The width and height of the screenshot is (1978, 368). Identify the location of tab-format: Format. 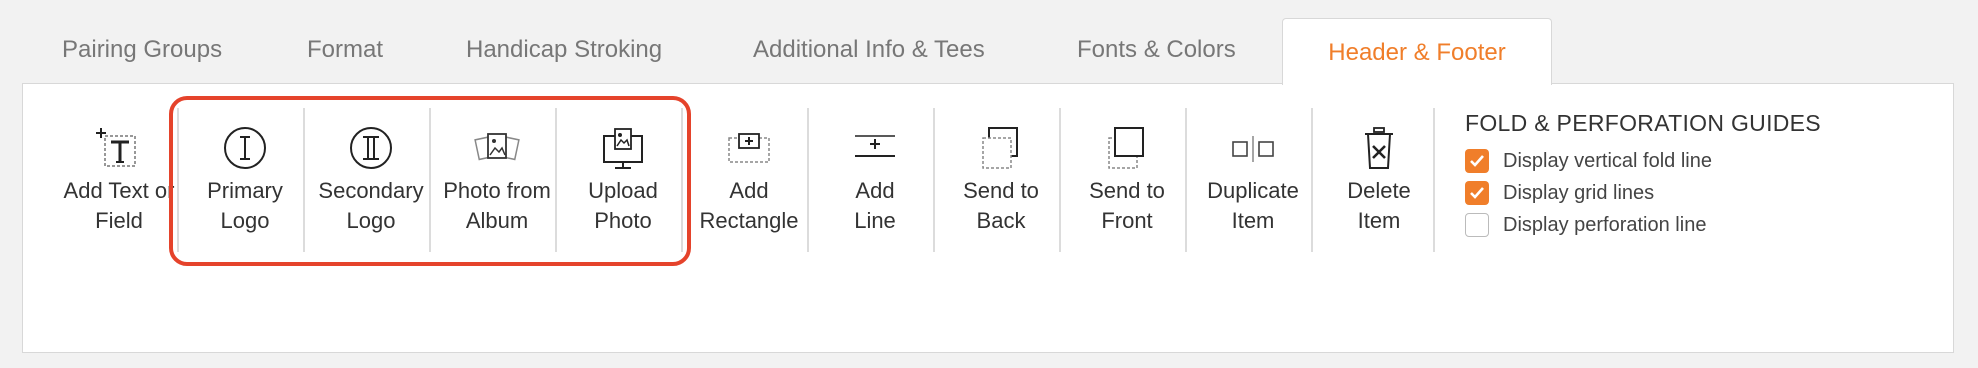
(345, 52).